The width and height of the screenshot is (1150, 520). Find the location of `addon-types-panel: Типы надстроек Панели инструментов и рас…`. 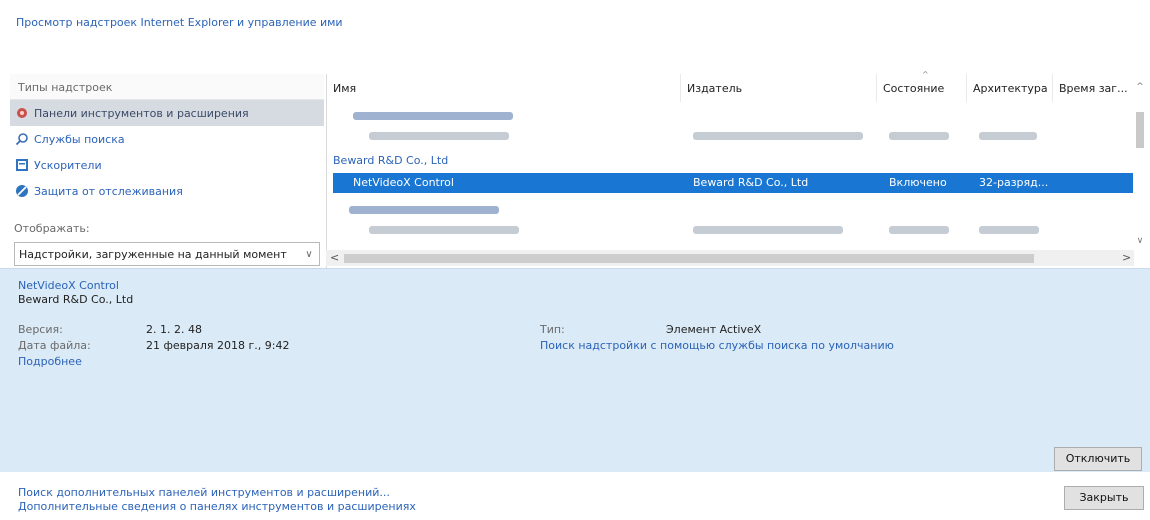

addon-types-panel: Типы надстроек Панели инструментов и рас… is located at coordinates (167, 171).